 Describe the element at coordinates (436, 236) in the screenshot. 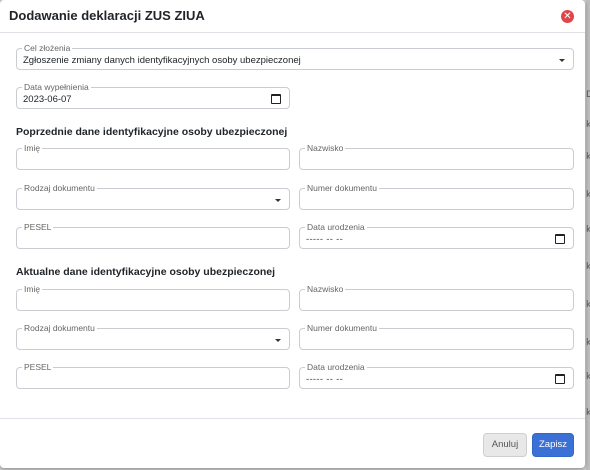

I see `previous-birth-date-field: Data urodzenia ----- -- --` at that location.